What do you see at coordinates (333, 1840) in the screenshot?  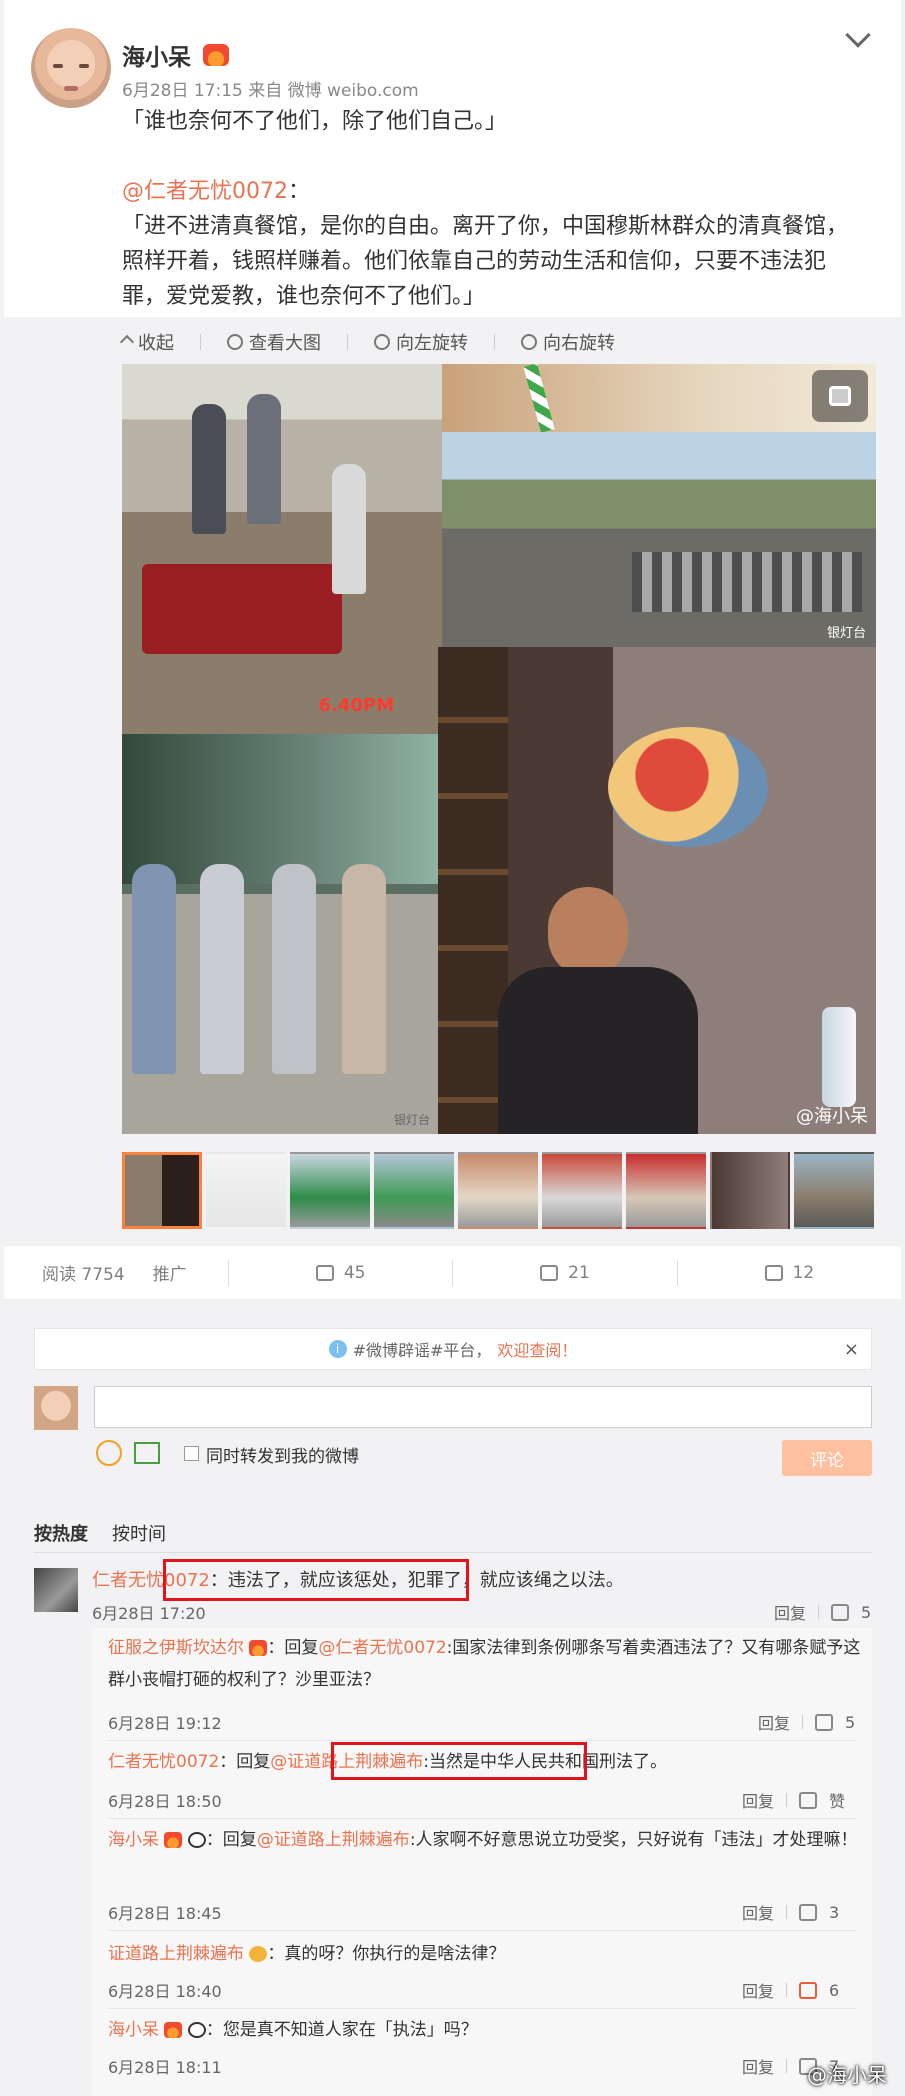 I see `reply-target: @证道路上荆棘遍布` at bounding box center [333, 1840].